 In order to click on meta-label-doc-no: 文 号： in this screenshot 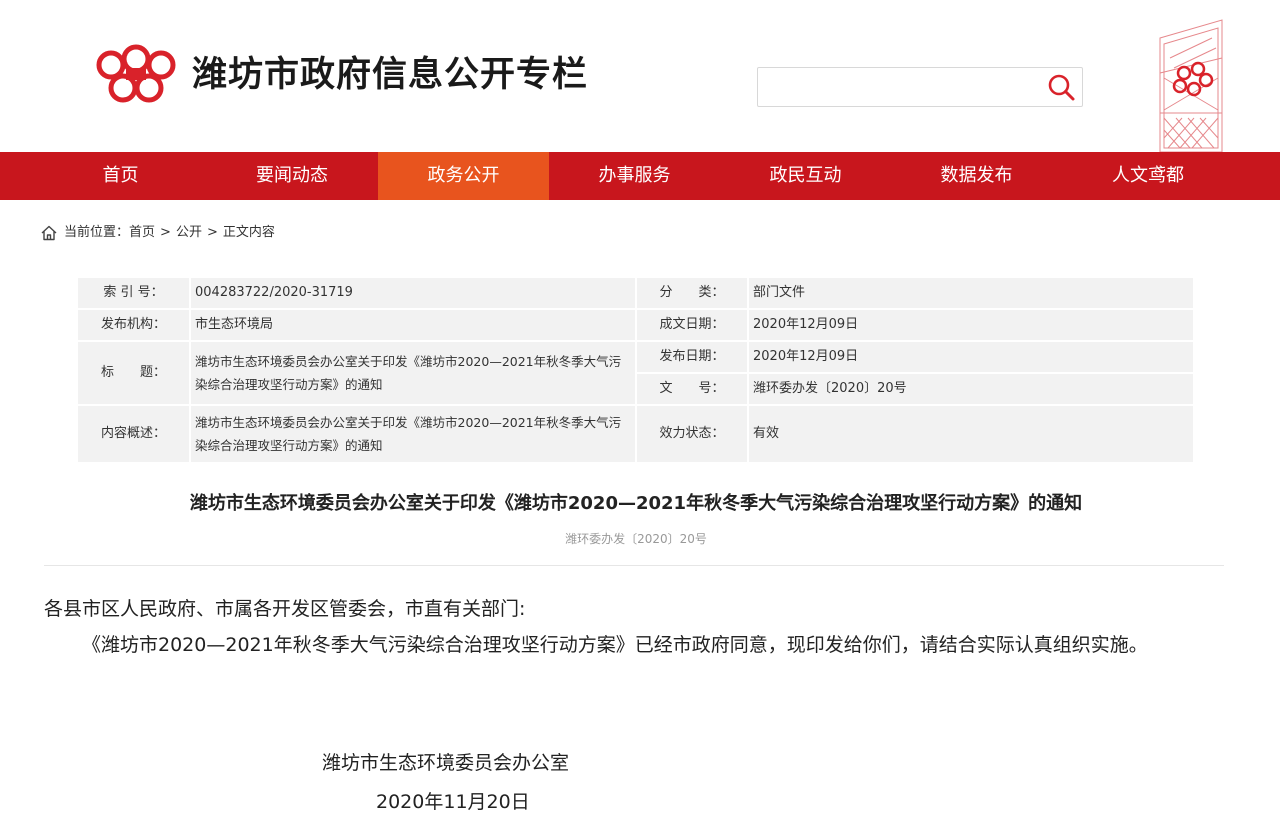, I will do `click(692, 389)`.